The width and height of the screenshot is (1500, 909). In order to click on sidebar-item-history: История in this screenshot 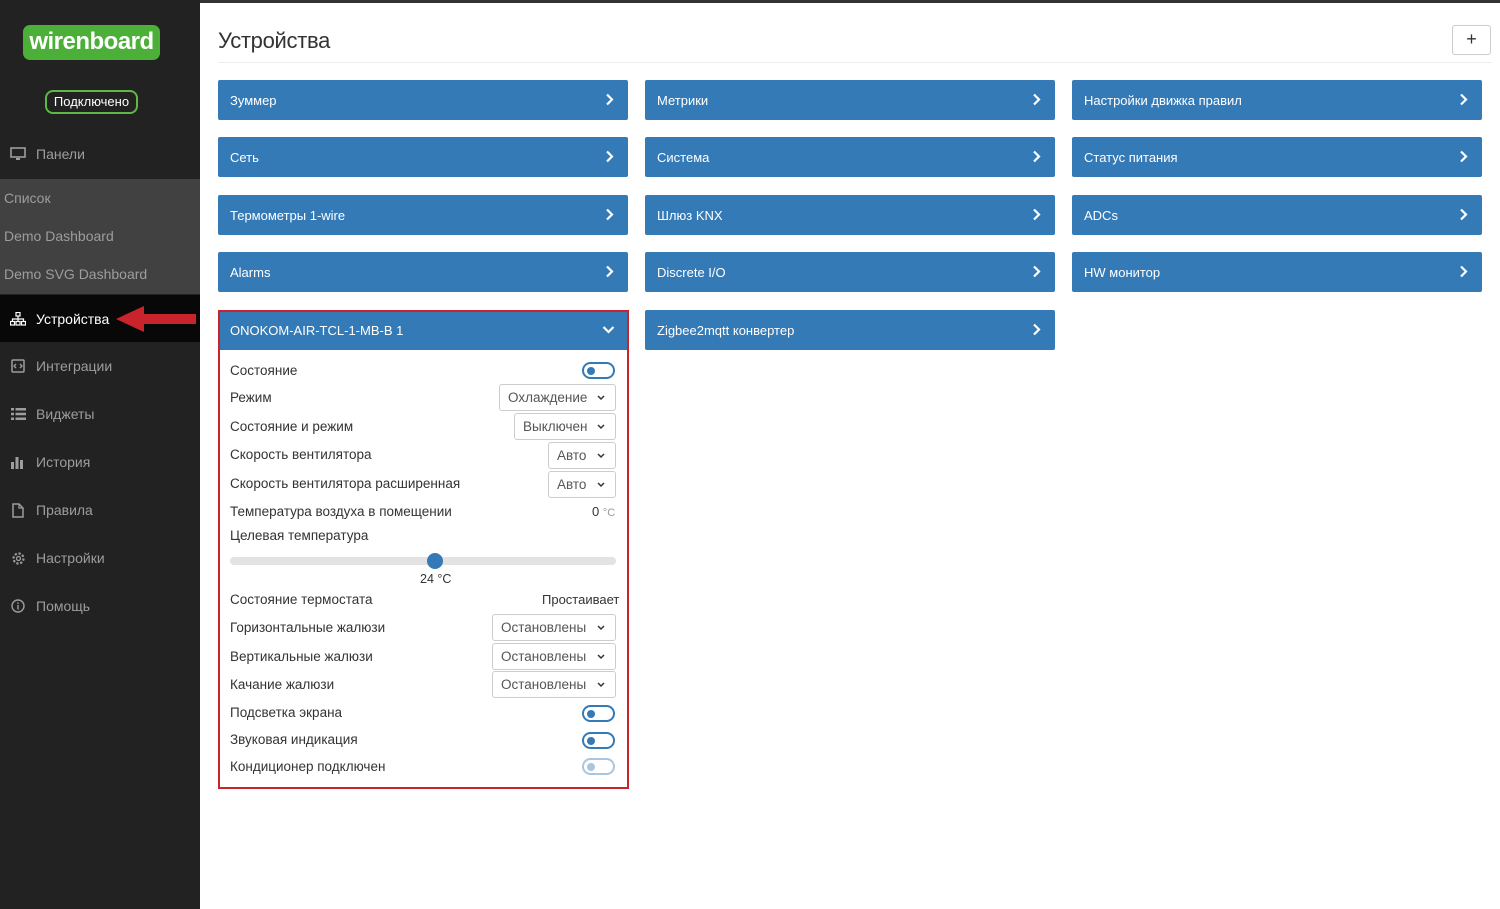, I will do `click(100, 462)`.